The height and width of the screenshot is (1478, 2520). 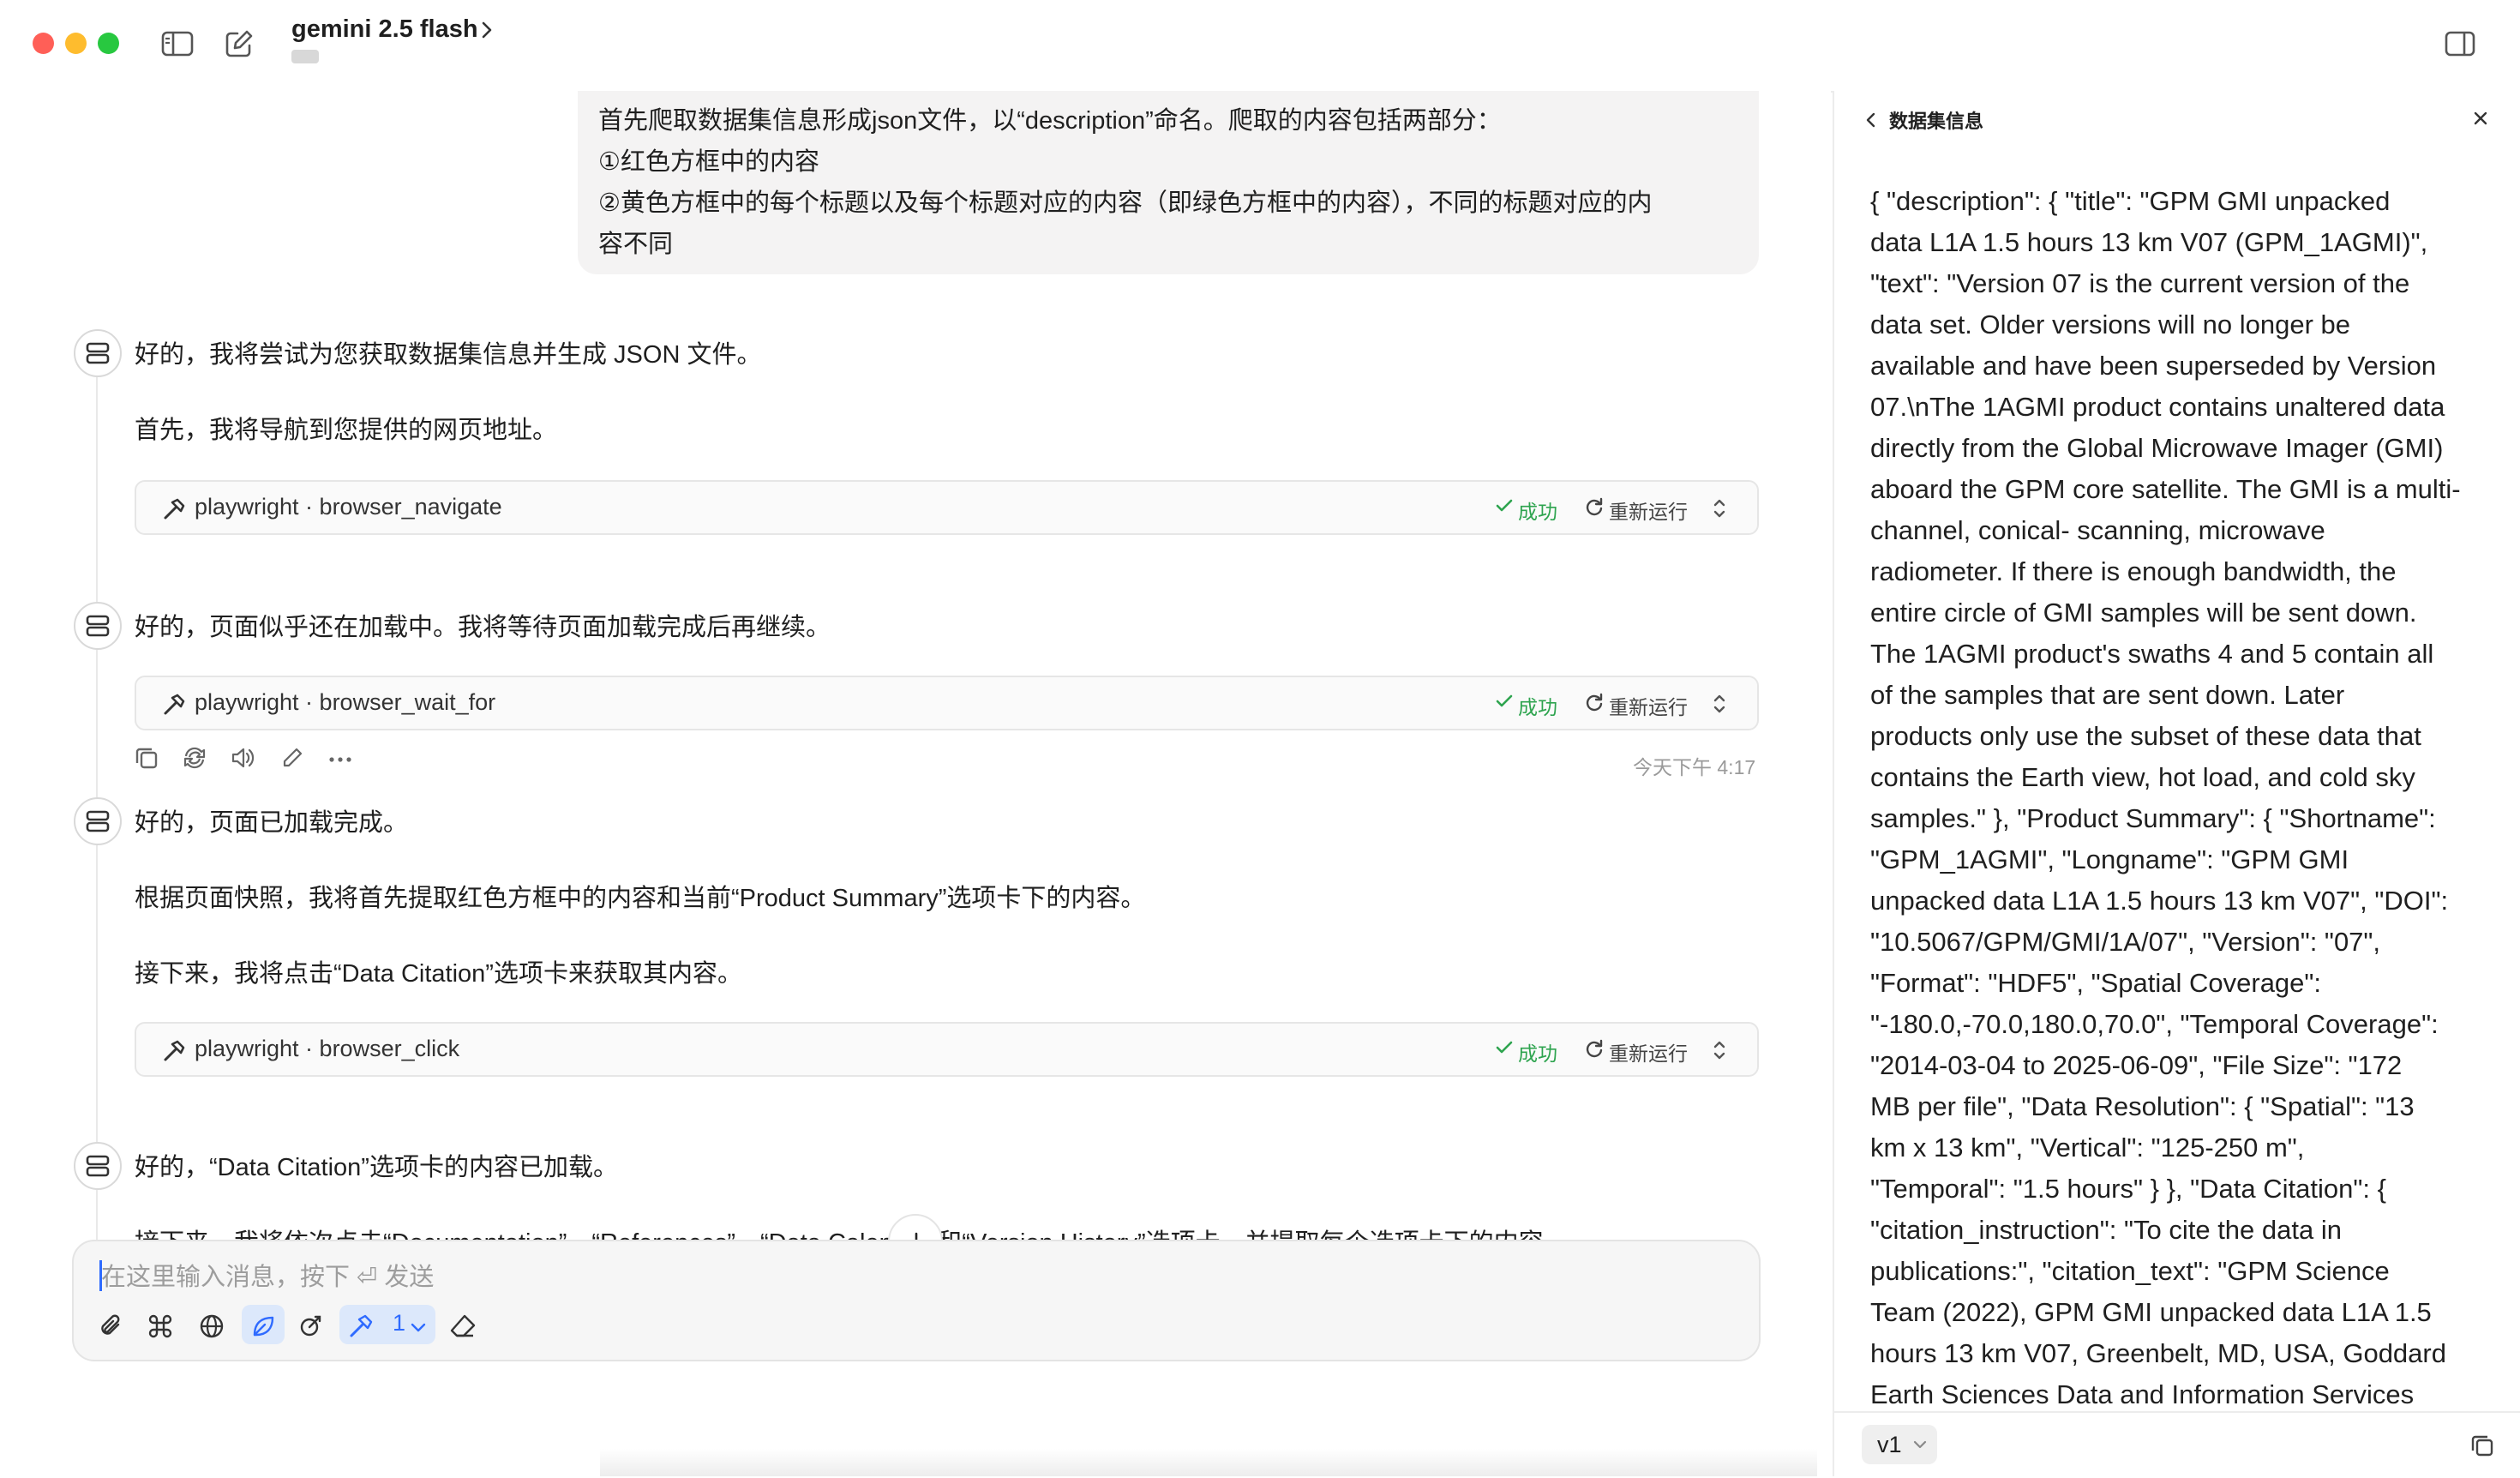 What do you see at coordinates (1936, 122) in the screenshot?
I see `panel-title: 数据集信息` at bounding box center [1936, 122].